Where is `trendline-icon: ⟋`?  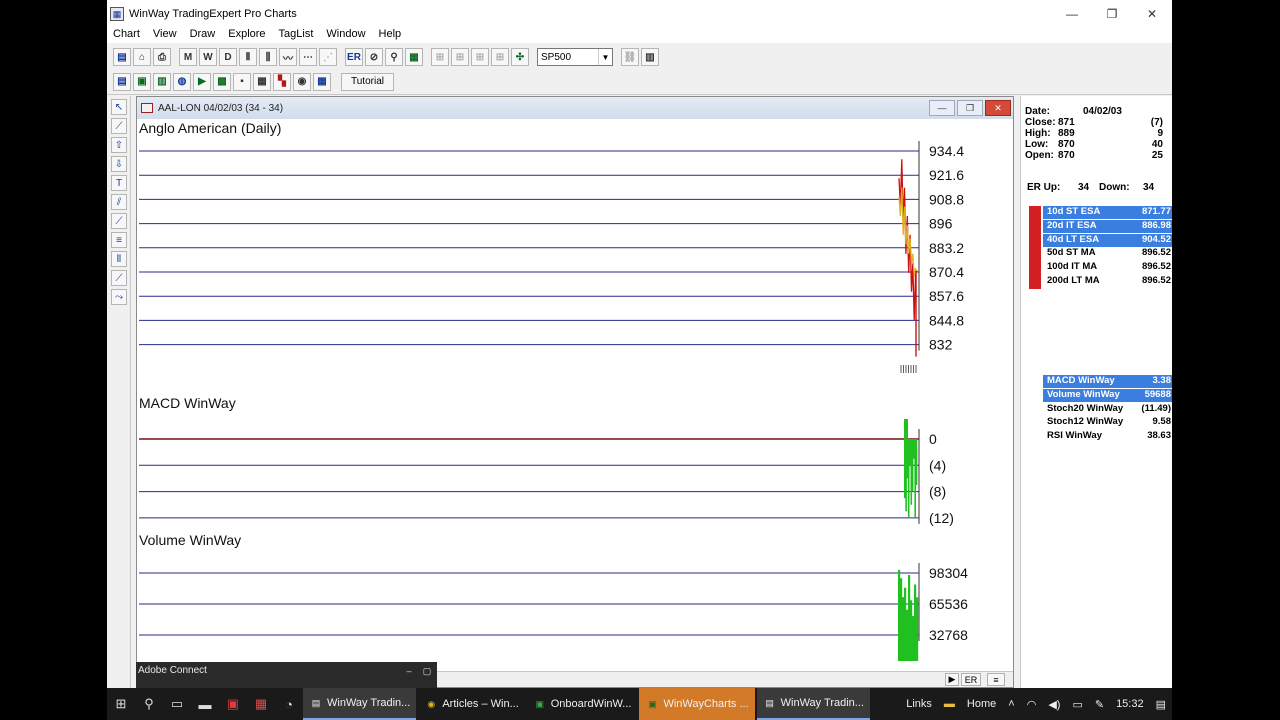
trendline-icon: ⟋ is located at coordinates (119, 126).